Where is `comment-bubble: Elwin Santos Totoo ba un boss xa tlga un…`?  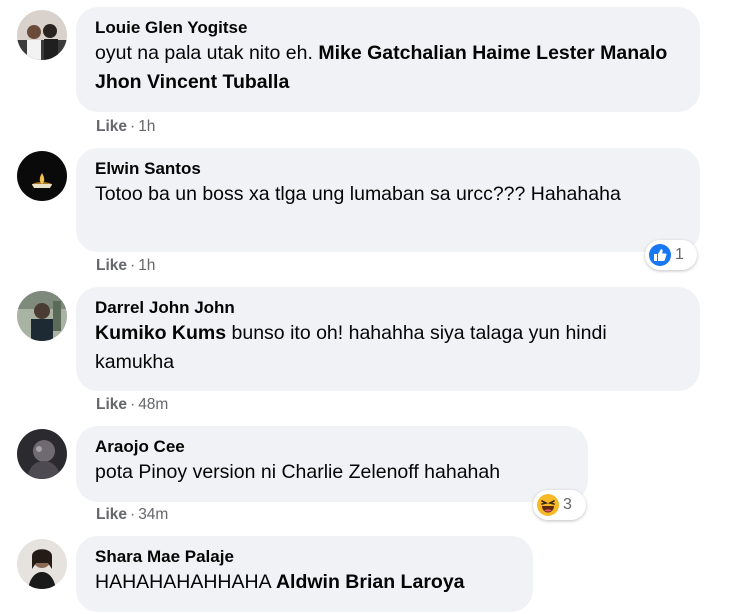
comment-bubble: Elwin Santos Totoo ba un boss xa tlga un… is located at coordinates (388, 200).